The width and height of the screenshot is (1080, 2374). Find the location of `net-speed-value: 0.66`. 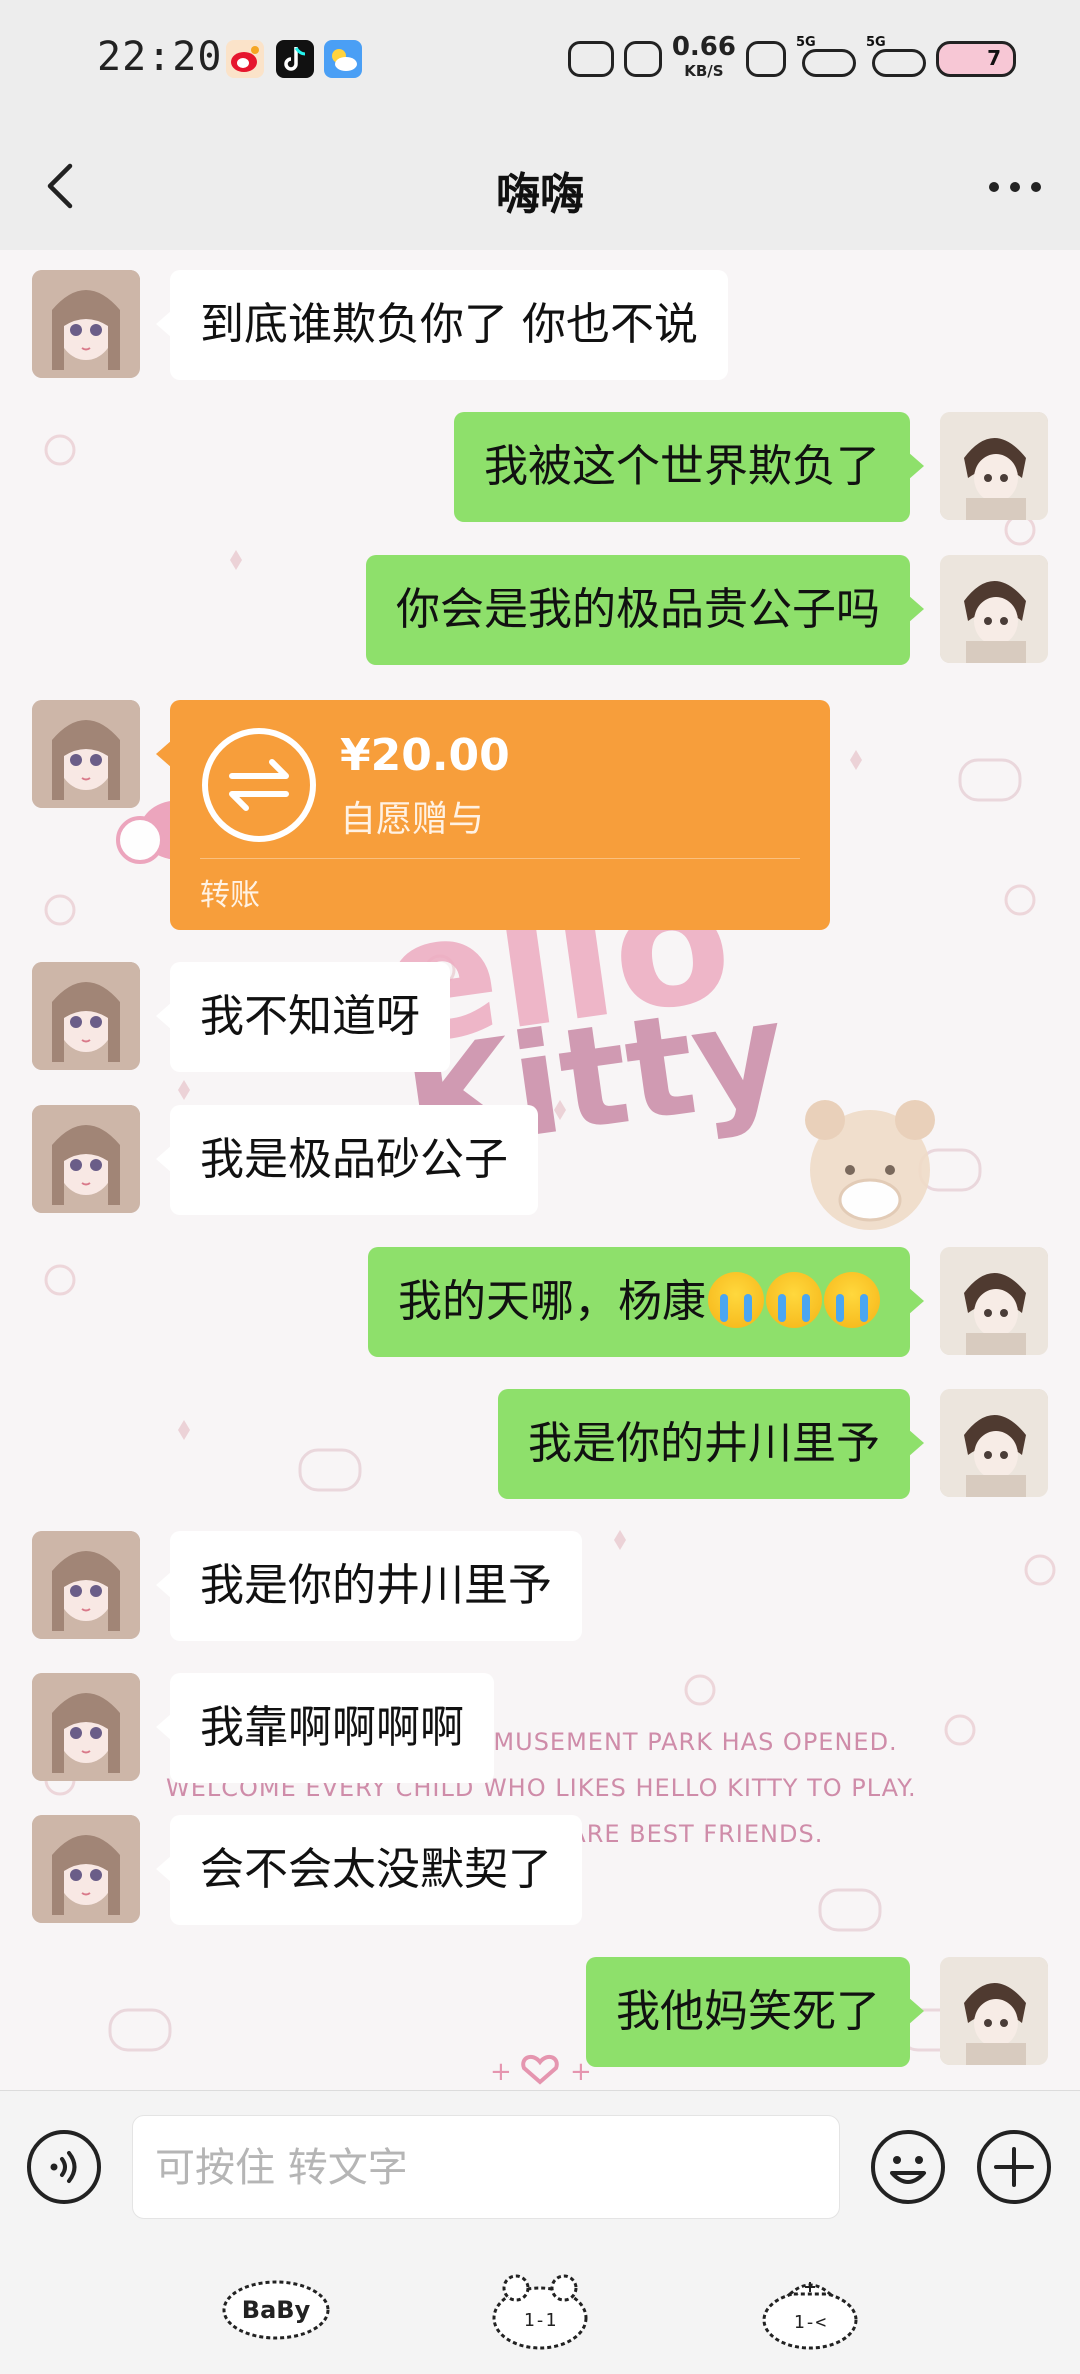

net-speed-value: 0.66 is located at coordinates (703, 47).